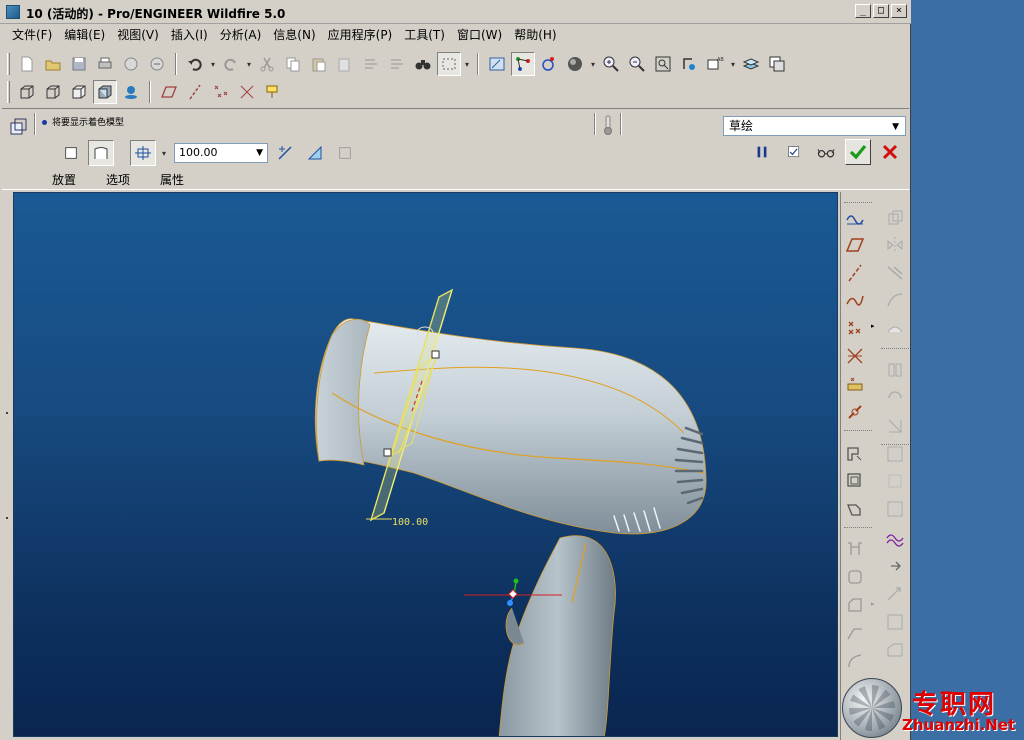 This screenshot has height=740, width=1024. What do you see at coordinates (319, 64) in the screenshot?
I see `paste-icon` at bounding box center [319, 64].